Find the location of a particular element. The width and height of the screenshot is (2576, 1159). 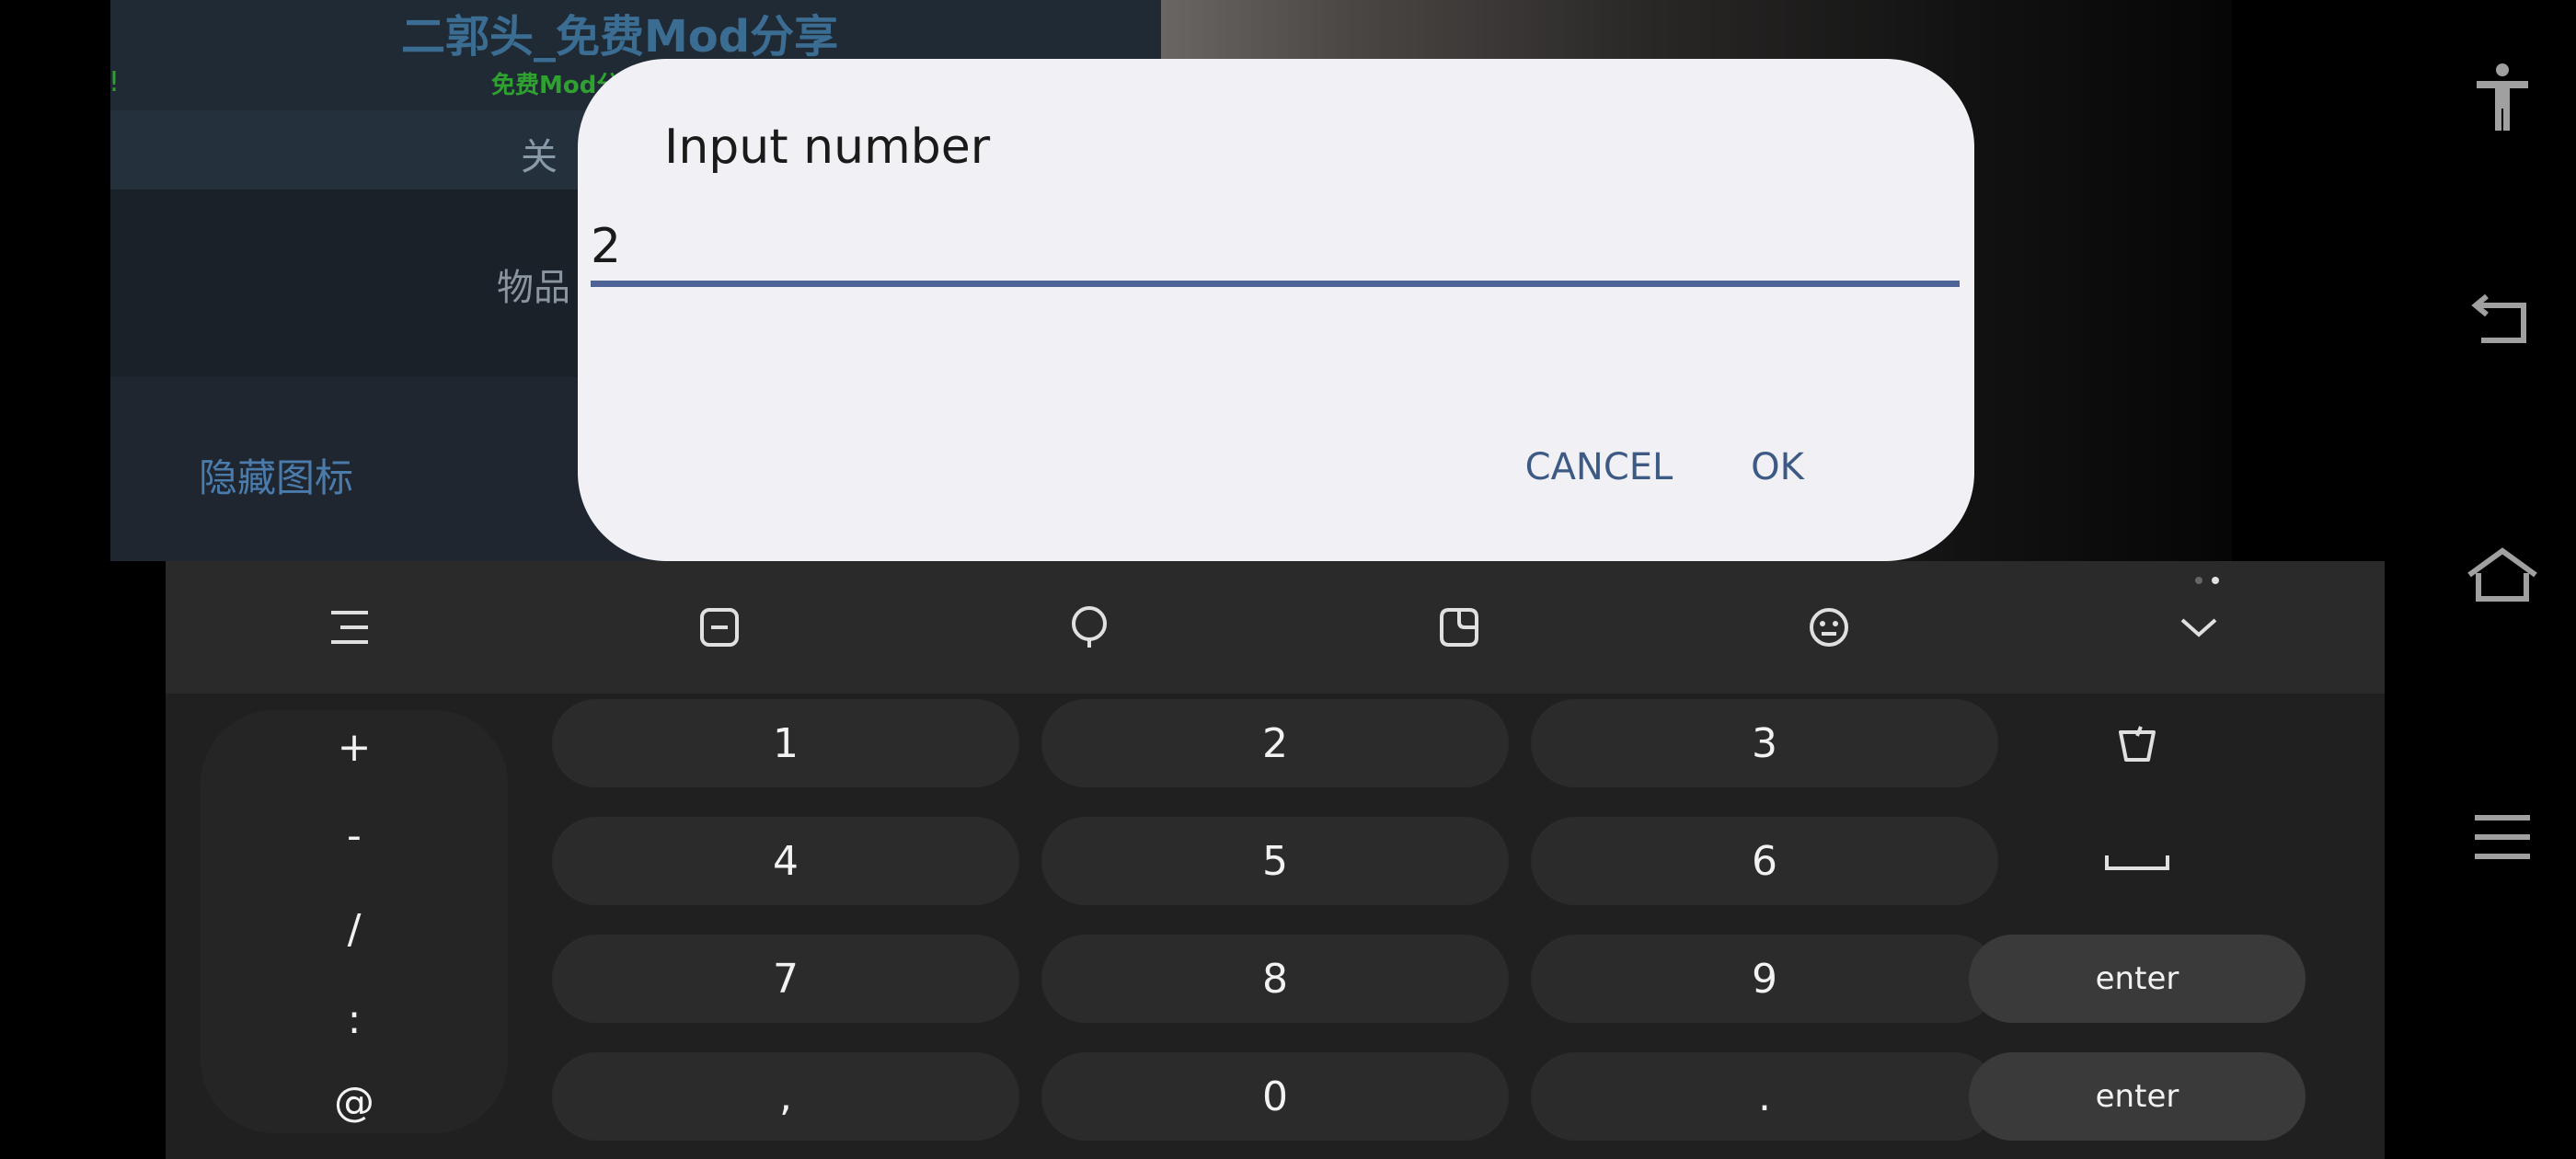

ok-button: OK is located at coordinates (1777, 467).